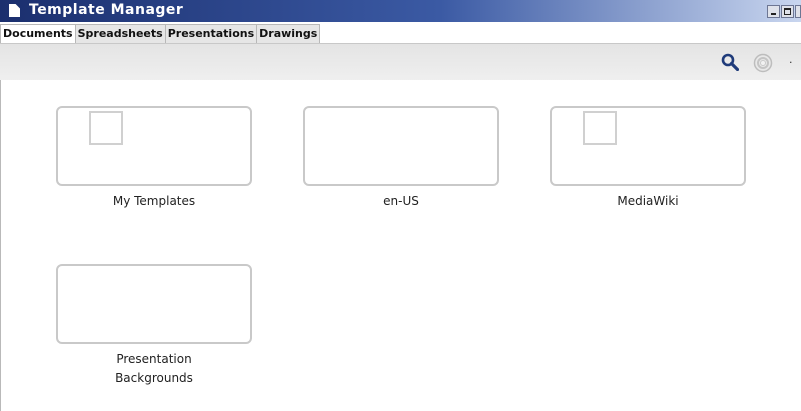  What do you see at coordinates (38, 33) in the screenshot?
I see `tab-documents: Documents` at bounding box center [38, 33].